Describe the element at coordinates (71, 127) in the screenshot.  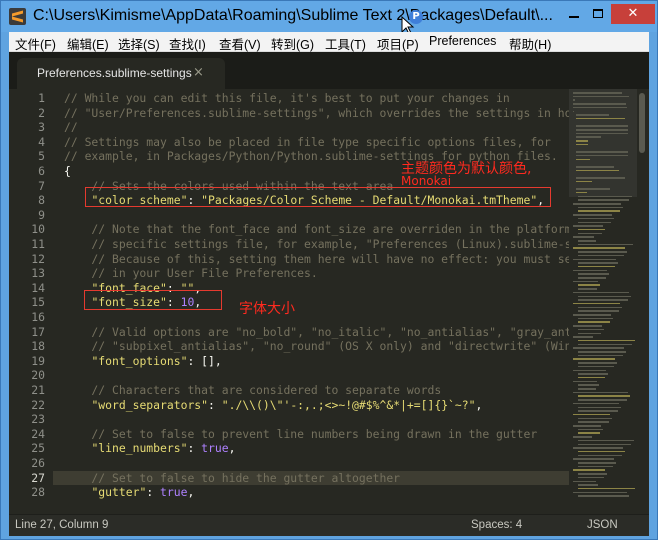
I see `code-line: //` at that location.